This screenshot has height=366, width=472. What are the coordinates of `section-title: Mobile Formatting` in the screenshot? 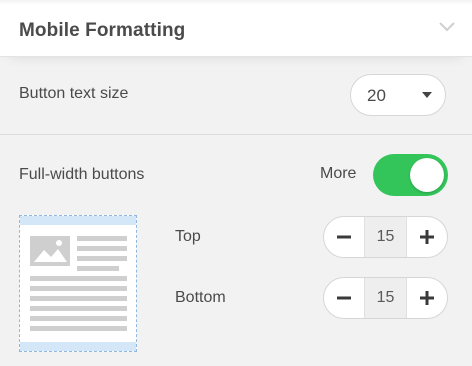 It's located at (102, 30).